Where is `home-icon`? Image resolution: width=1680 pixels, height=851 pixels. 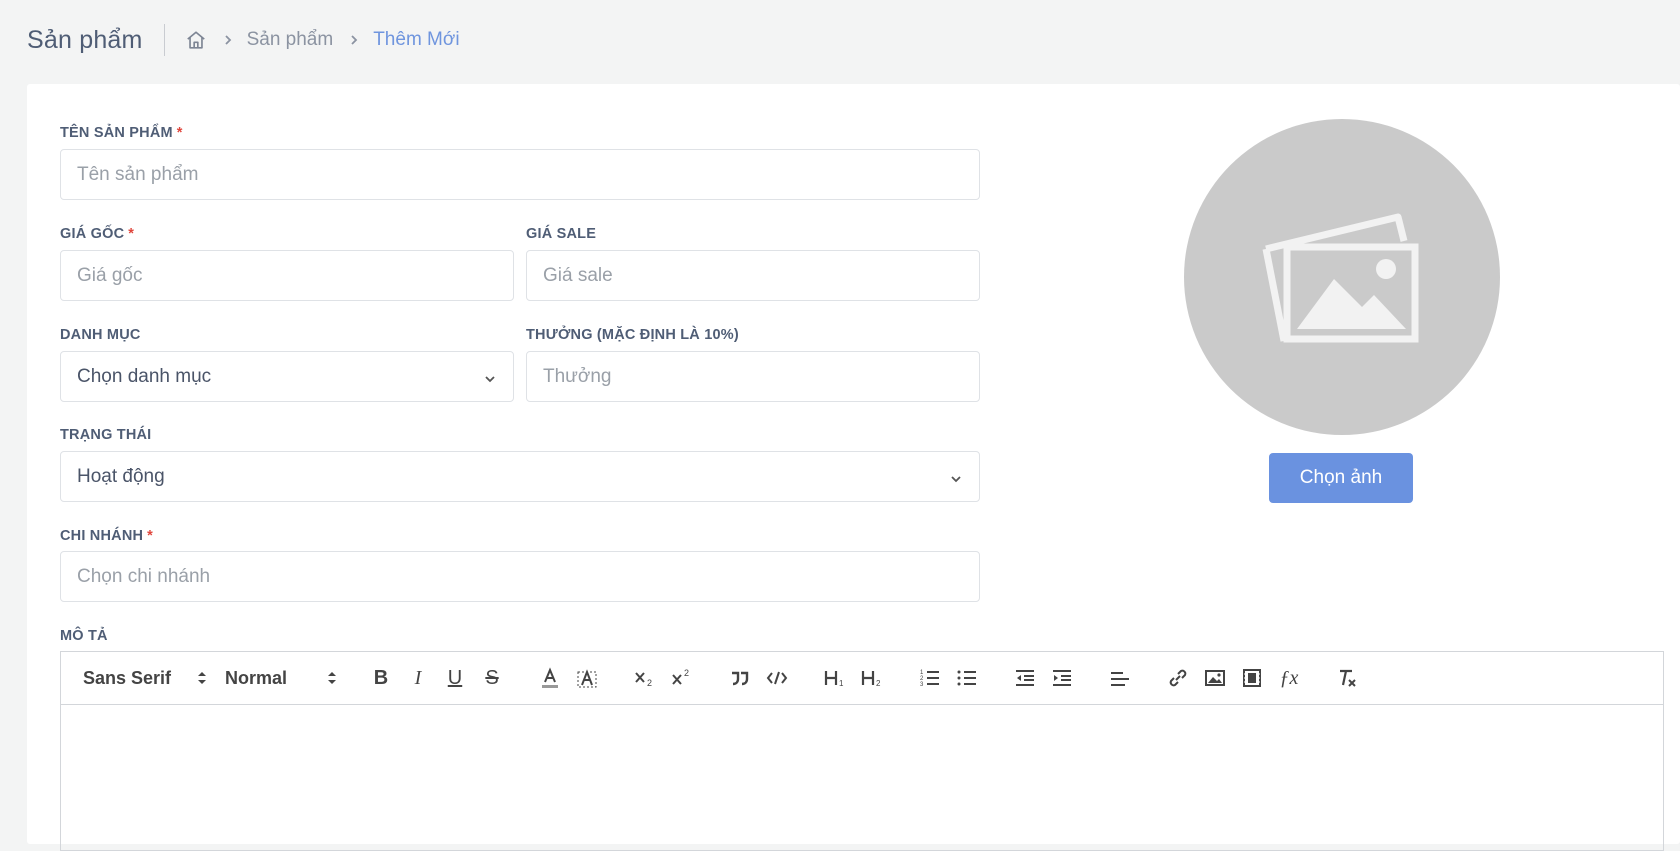 home-icon is located at coordinates (196, 40).